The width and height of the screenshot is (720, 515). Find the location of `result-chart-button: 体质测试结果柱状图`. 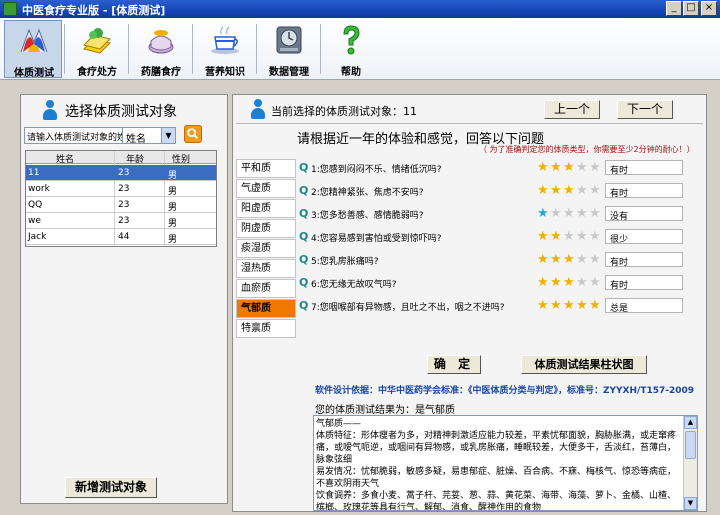

result-chart-button: 体质测试结果柱状图 is located at coordinates (584, 364).